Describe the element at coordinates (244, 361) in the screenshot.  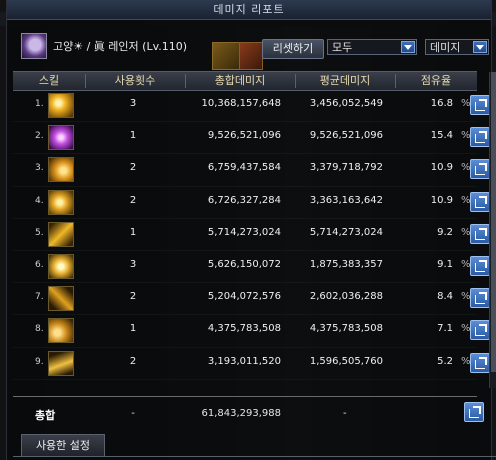
I see `row-total-damage: 3,193,011,520` at that location.